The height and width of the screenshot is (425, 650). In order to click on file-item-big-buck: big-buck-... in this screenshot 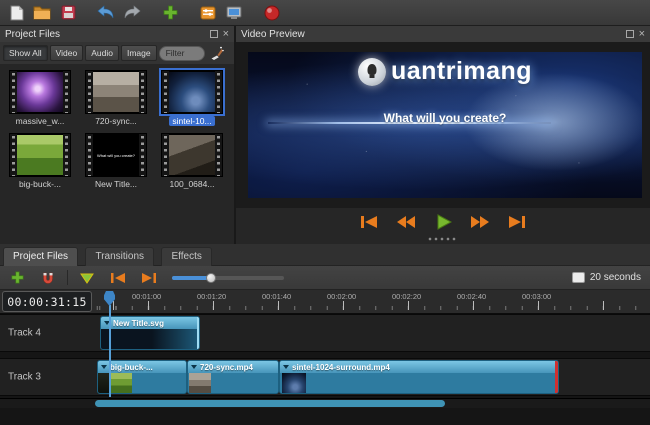, I will do `click(40, 161)`.